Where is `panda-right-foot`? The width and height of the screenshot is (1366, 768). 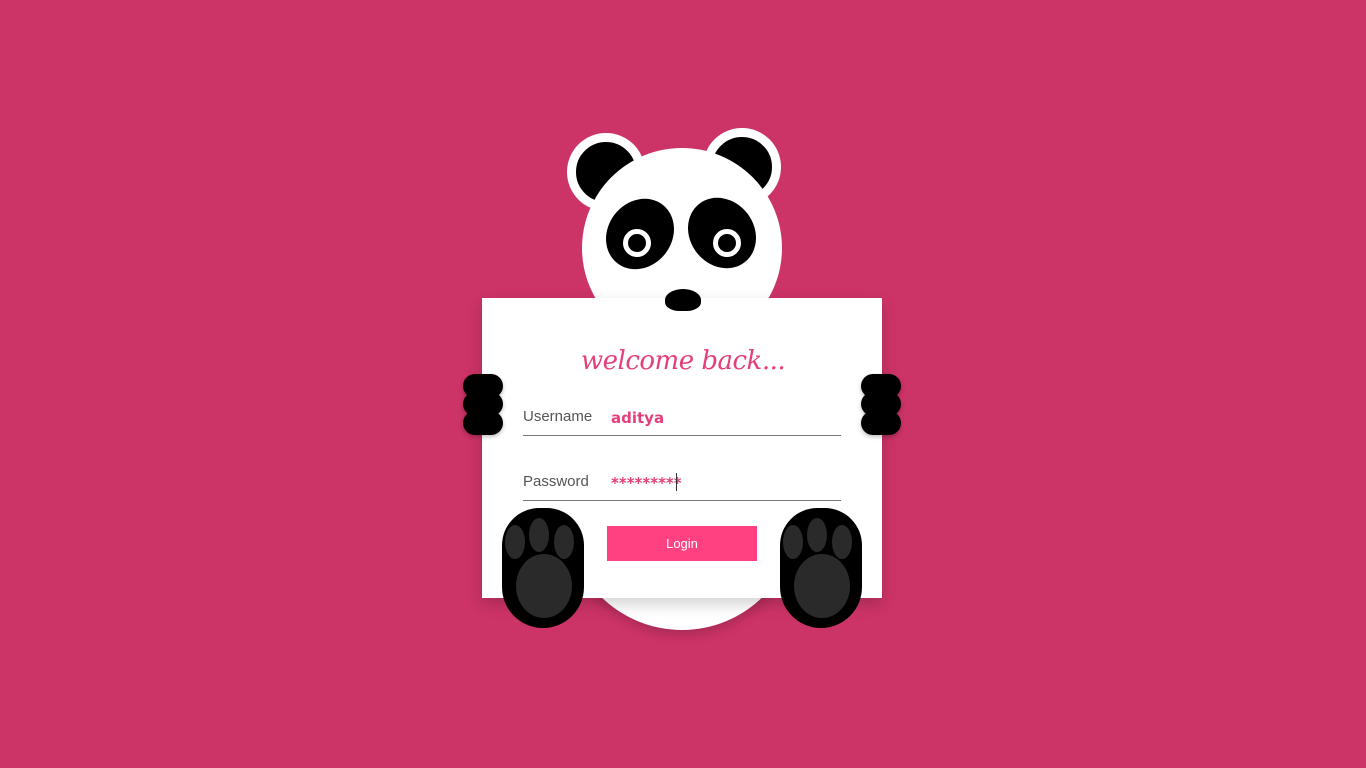 panda-right-foot is located at coordinates (821, 568).